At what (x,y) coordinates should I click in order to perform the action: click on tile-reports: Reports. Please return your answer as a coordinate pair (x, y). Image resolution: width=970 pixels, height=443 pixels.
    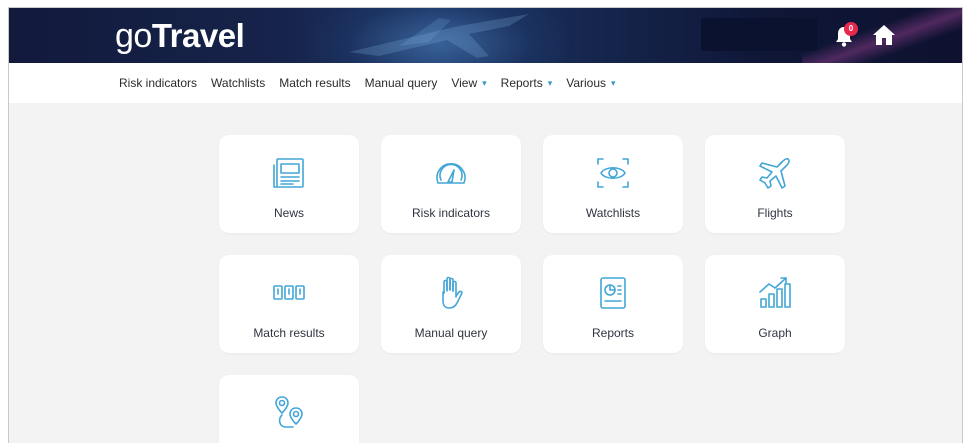
    Looking at the image, I should click on (613, 304).